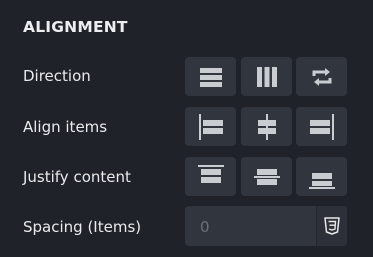 The height and width of the screenshot is (257, 373). I want to click on direction-row-icon, so click(266, 76).